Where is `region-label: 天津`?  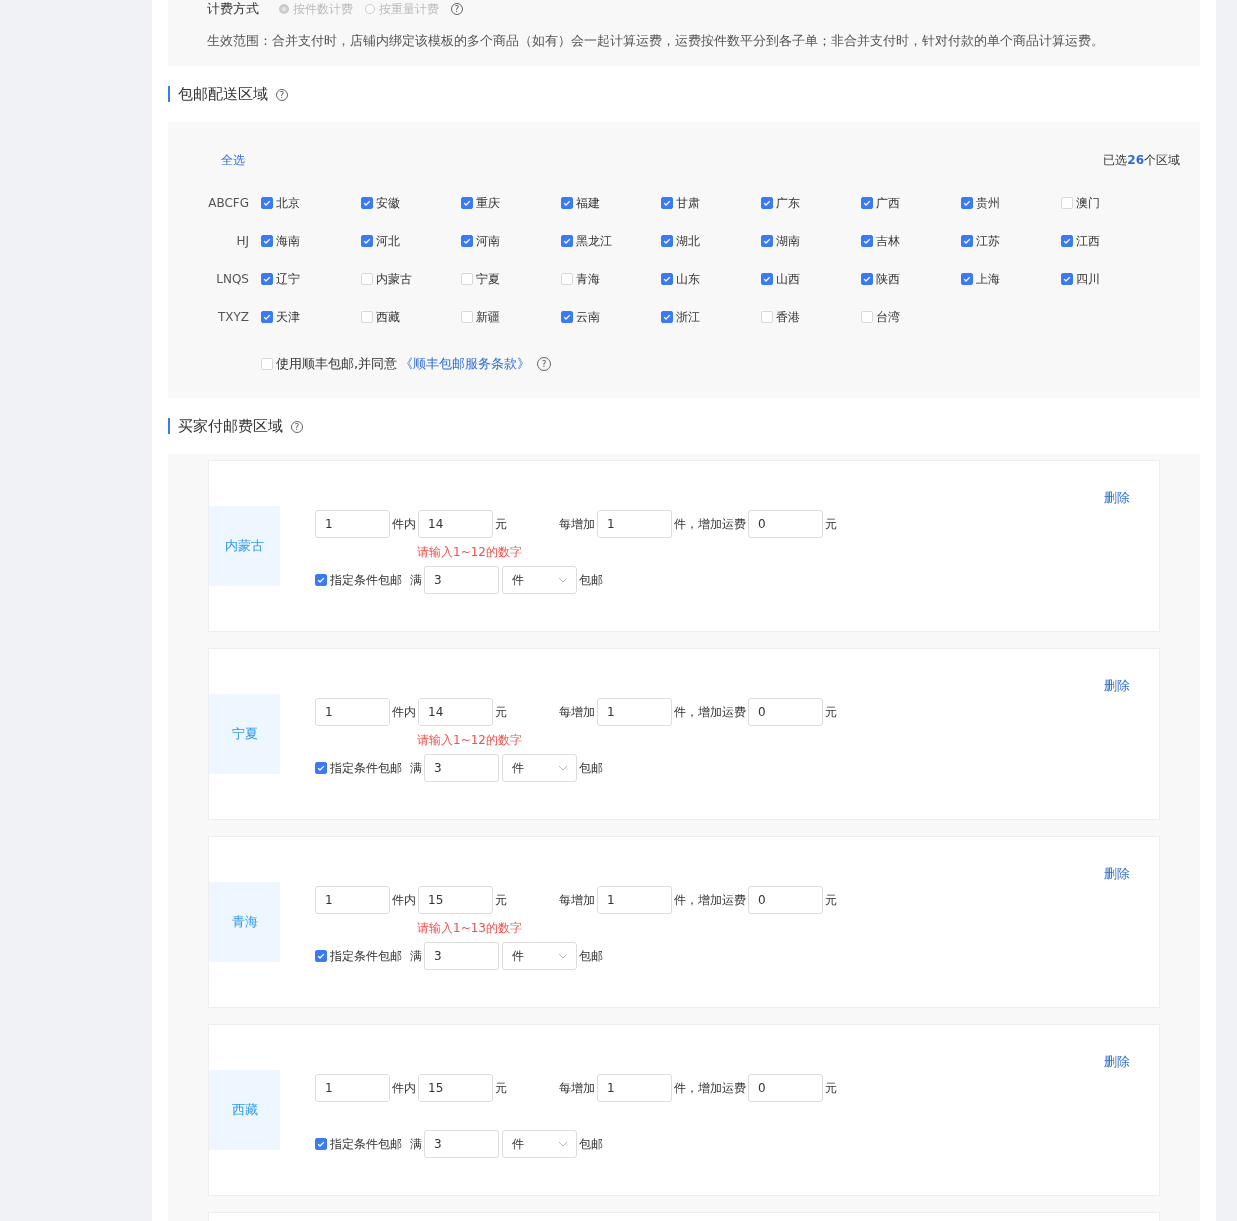
region-label: 天津 is located at coordinates (288, 317).